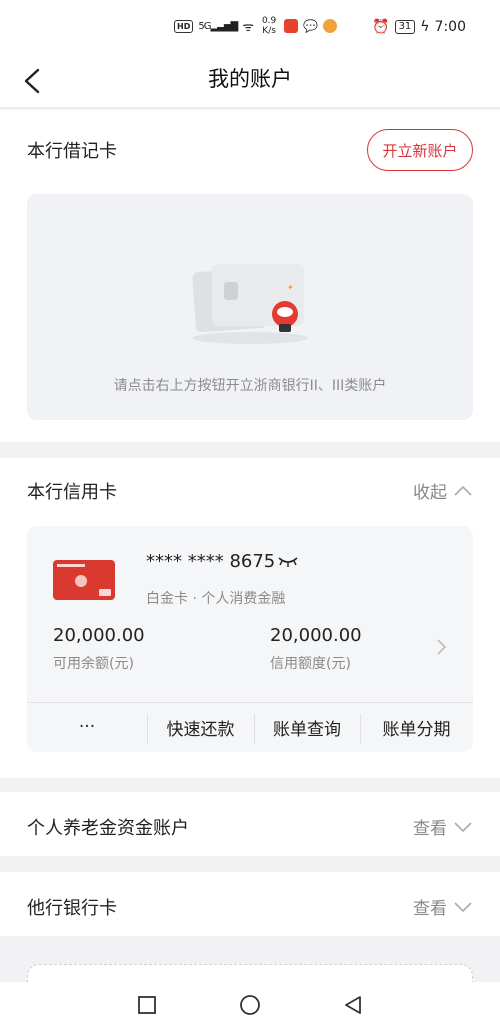 This screenshot has height=1031, width=500. I want to click on more-actions-button: ···, so click(87, 727).